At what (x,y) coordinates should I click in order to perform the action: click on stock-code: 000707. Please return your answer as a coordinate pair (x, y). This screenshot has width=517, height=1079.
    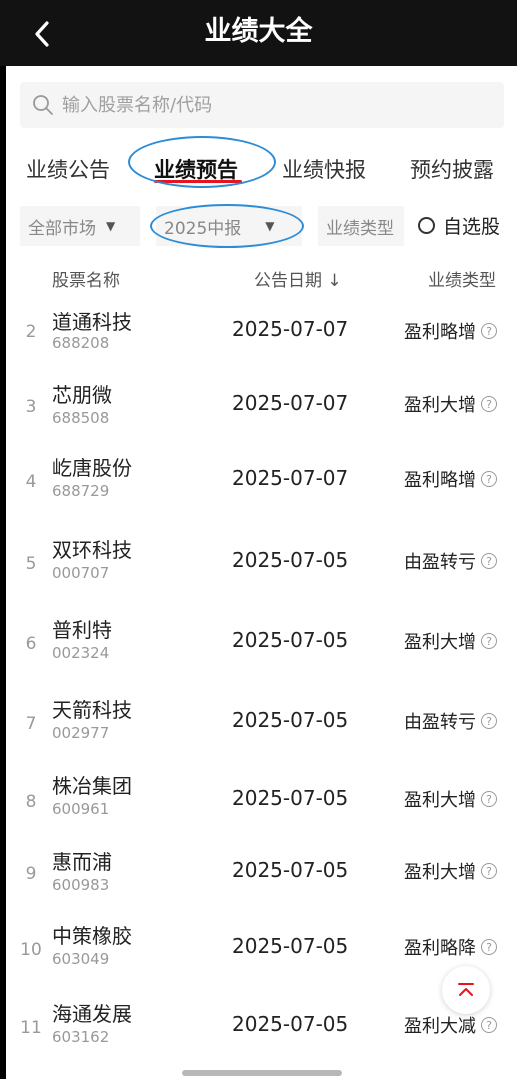
    Looking at the image, I should click on (81, 573).